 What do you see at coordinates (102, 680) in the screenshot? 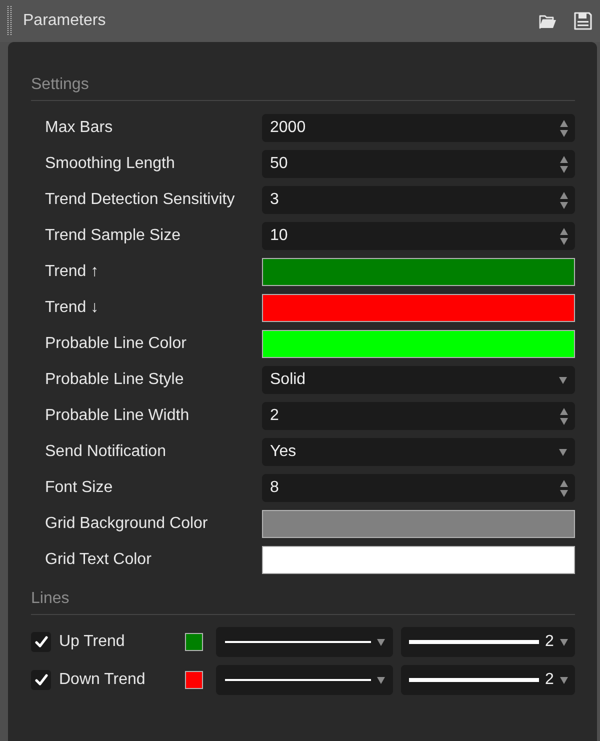
I see `line-label: Down Trend` at bounding box center [102, 680].